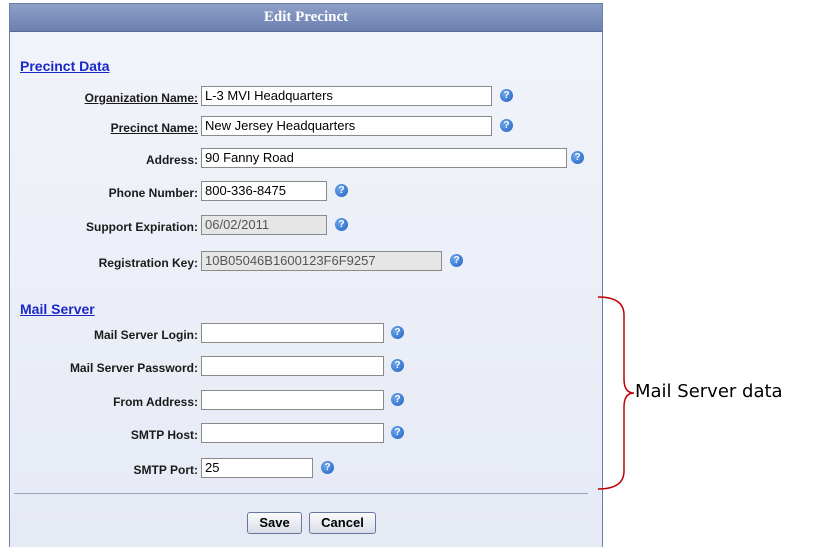  Describe the element at coordinates (321, 261) in the screenshot. I see `registration-key-input: 10B05046B1600123F6F9257` at that location.